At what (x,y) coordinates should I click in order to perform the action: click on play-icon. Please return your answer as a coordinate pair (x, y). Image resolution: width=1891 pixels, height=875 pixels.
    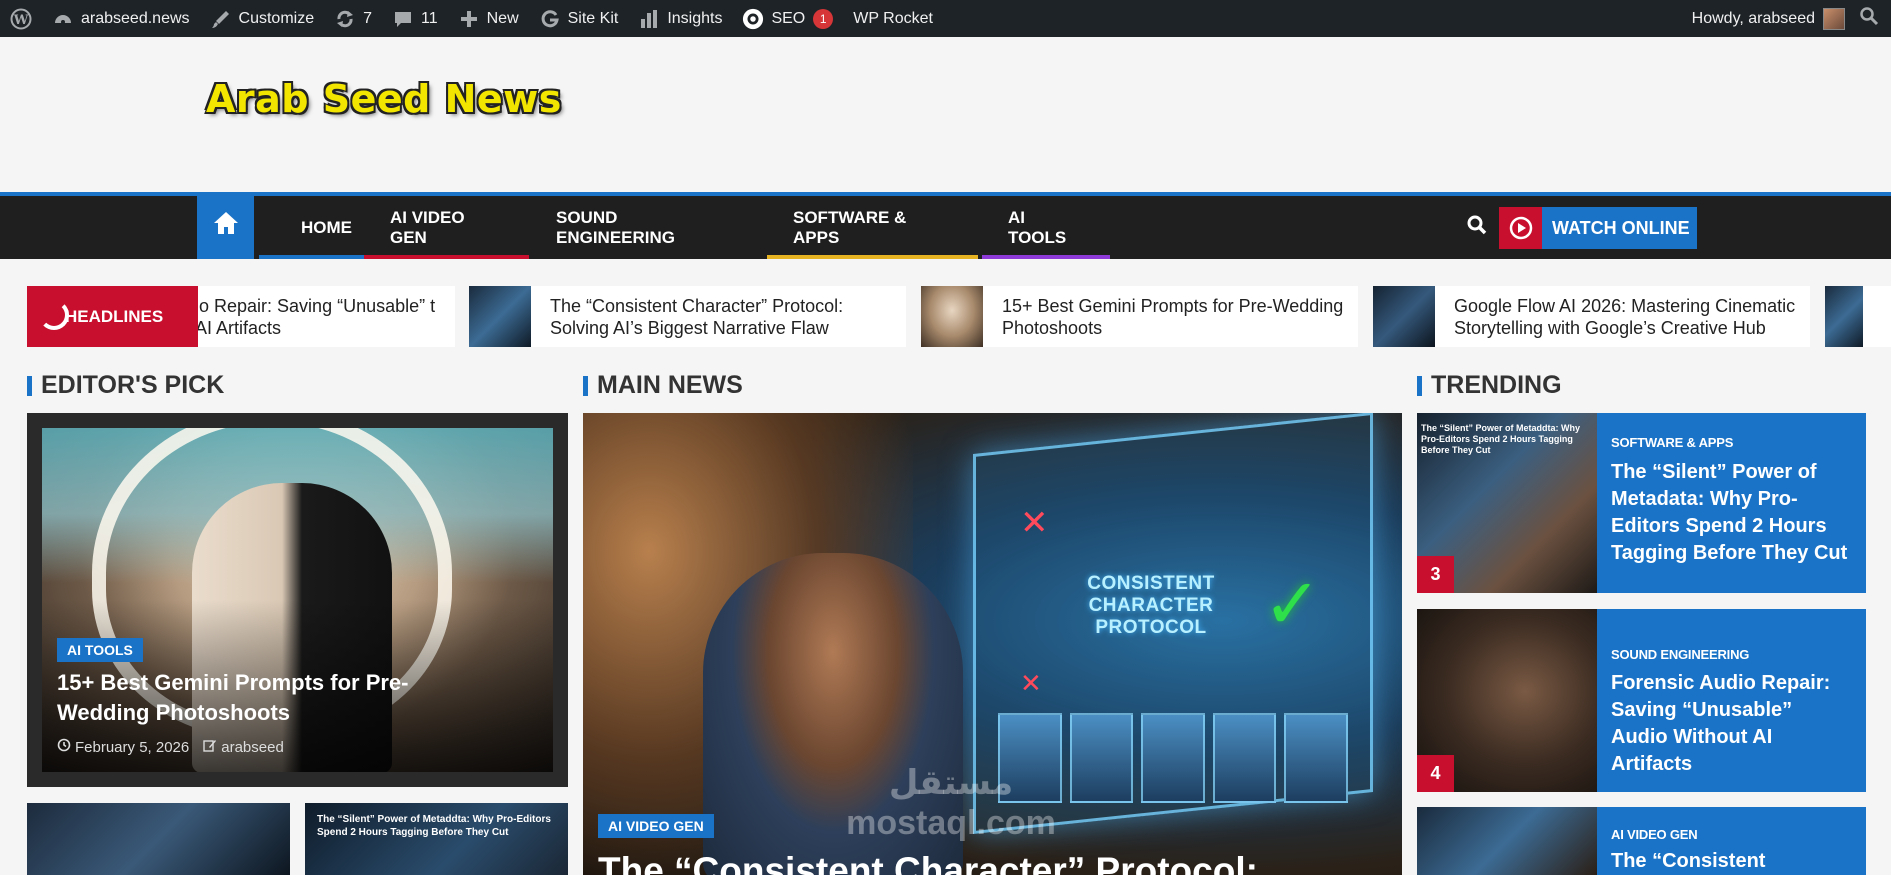
    Looking at the image, I should click on (1520, 228).